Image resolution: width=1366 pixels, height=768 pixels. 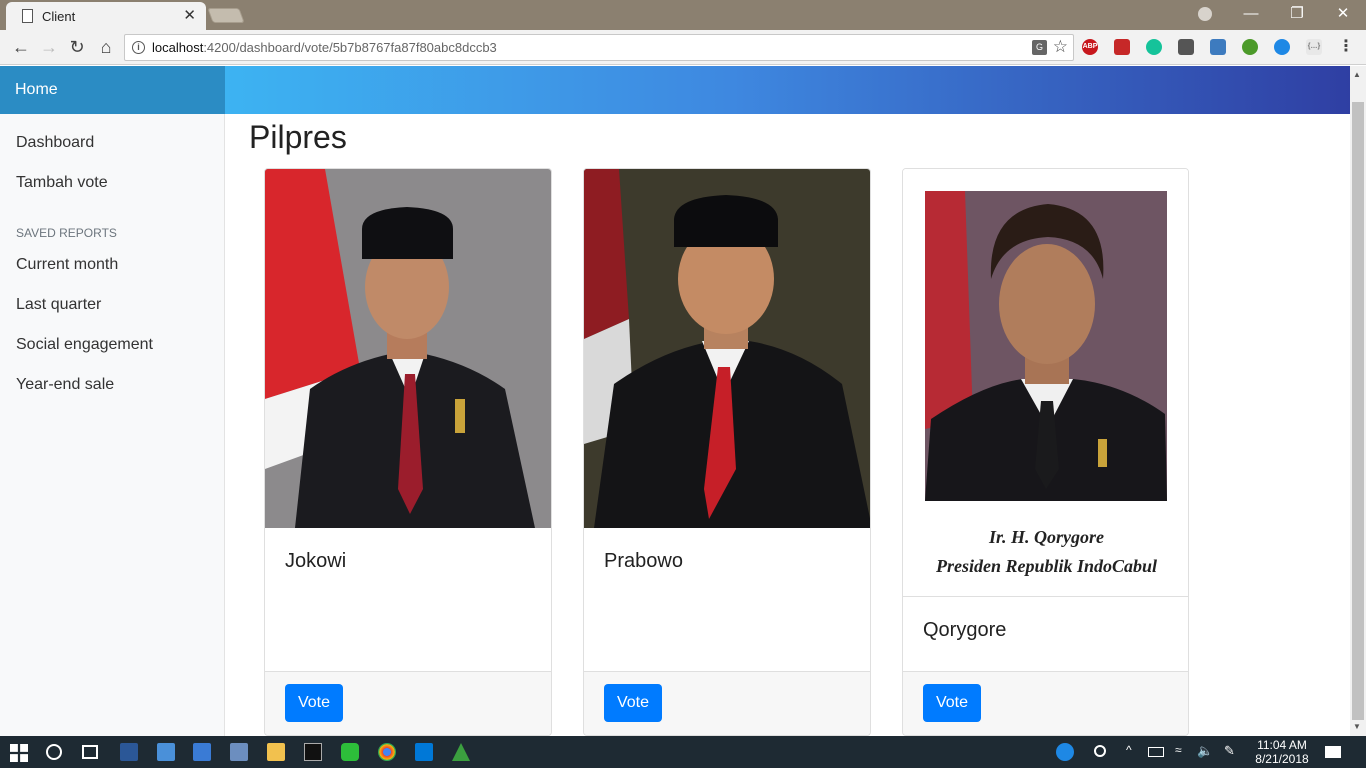 I want to click on wifi-icon: ≈, so click(x=1184, y=752).